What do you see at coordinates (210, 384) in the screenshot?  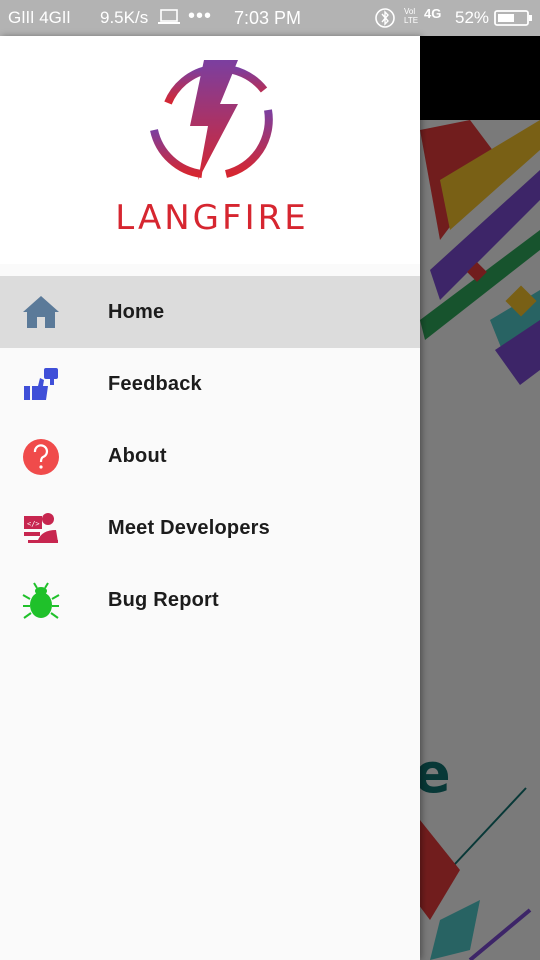 I see `nav-item-feedback: Feedback` at bounding box center [210, 384].